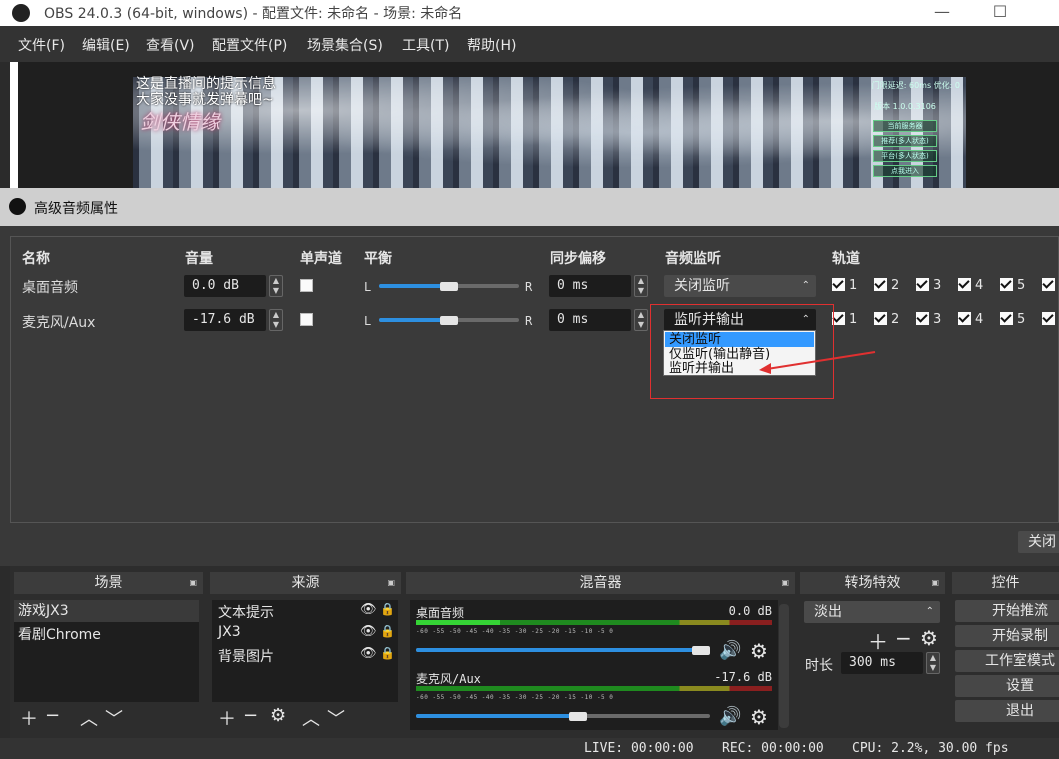 The image size is (1059, 759). I want to click on hud-line: 版本 1.0.0.3106, so click(905, 106).